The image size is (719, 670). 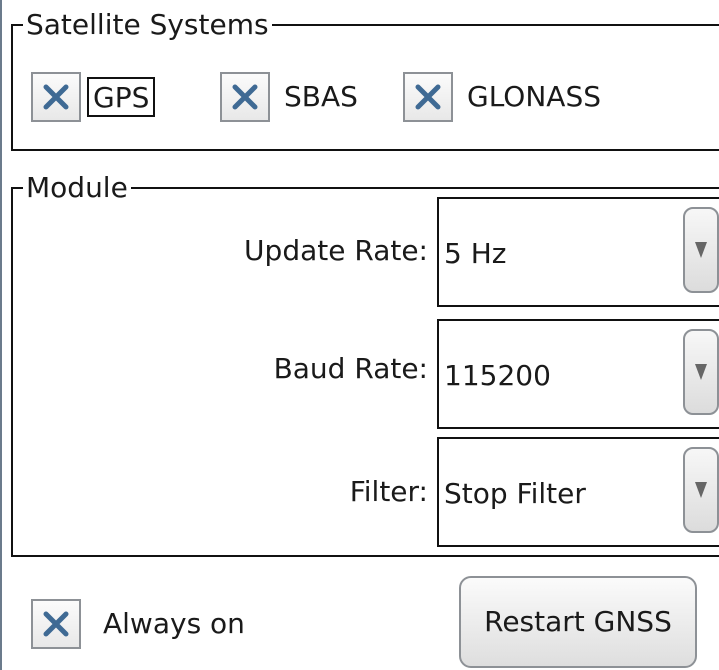 I want to click on update-rate-value: 5 Hz, so click(x=475, y=253).